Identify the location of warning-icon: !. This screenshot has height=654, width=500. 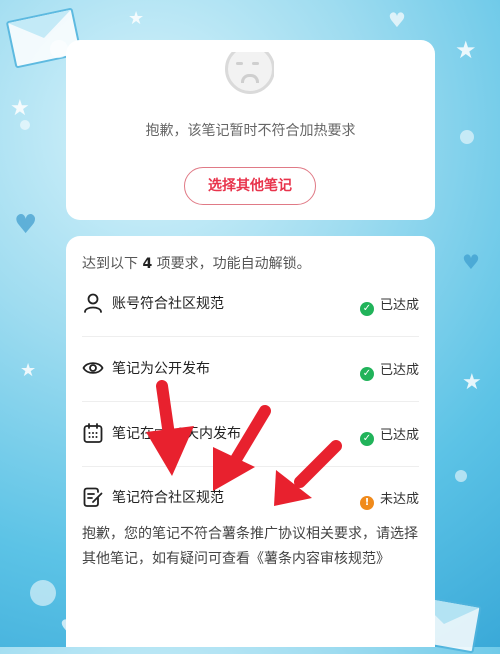
(366, 503).